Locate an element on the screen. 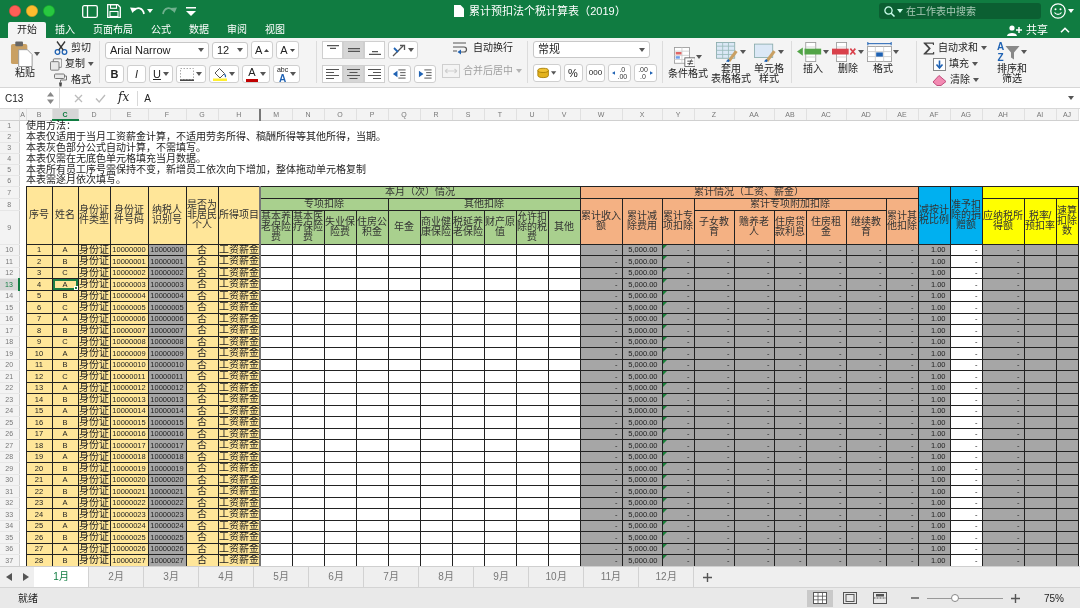 This screenshot has width=1080, height=608. underline-button: U is located at coordinates (161, 74).